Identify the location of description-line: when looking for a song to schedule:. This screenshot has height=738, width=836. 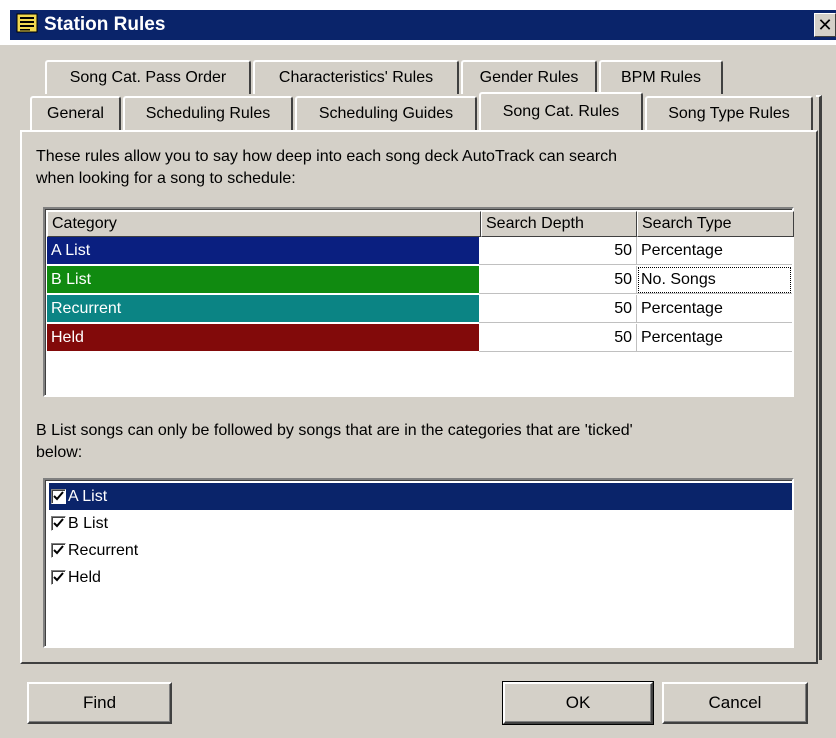
(166, 178).